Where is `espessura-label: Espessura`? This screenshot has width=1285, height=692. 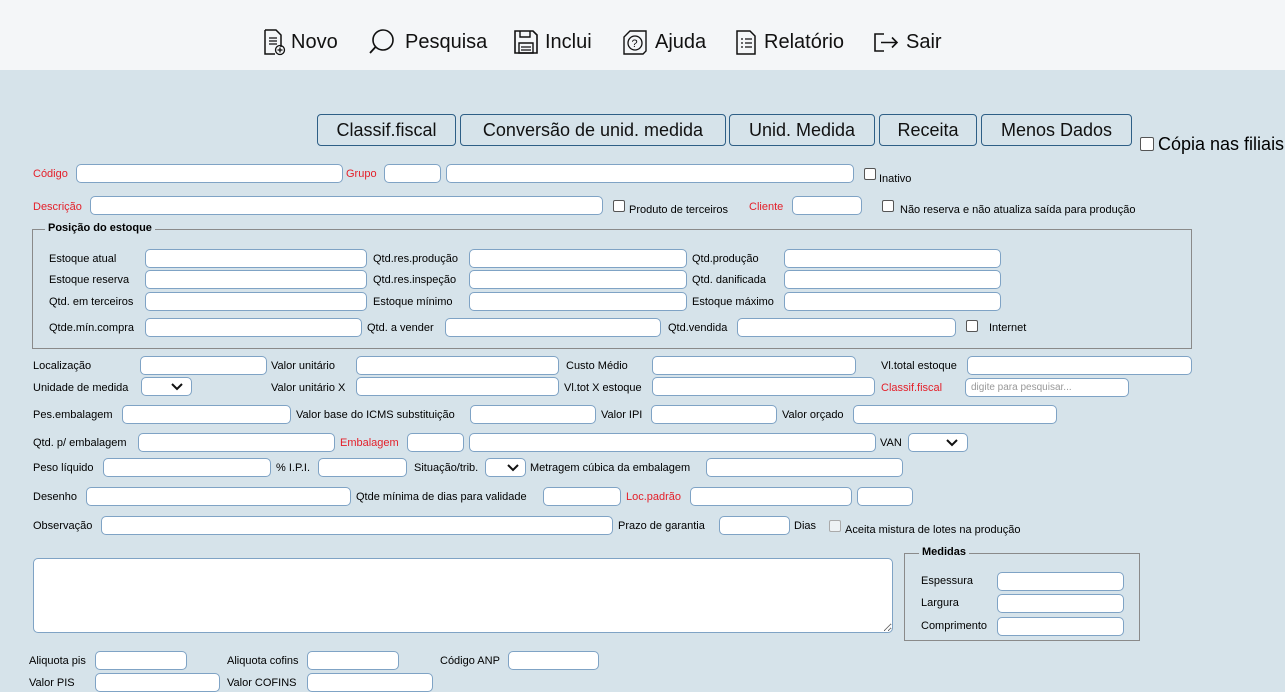 espessura-label: Espessura is located at coordinates (947, 581).